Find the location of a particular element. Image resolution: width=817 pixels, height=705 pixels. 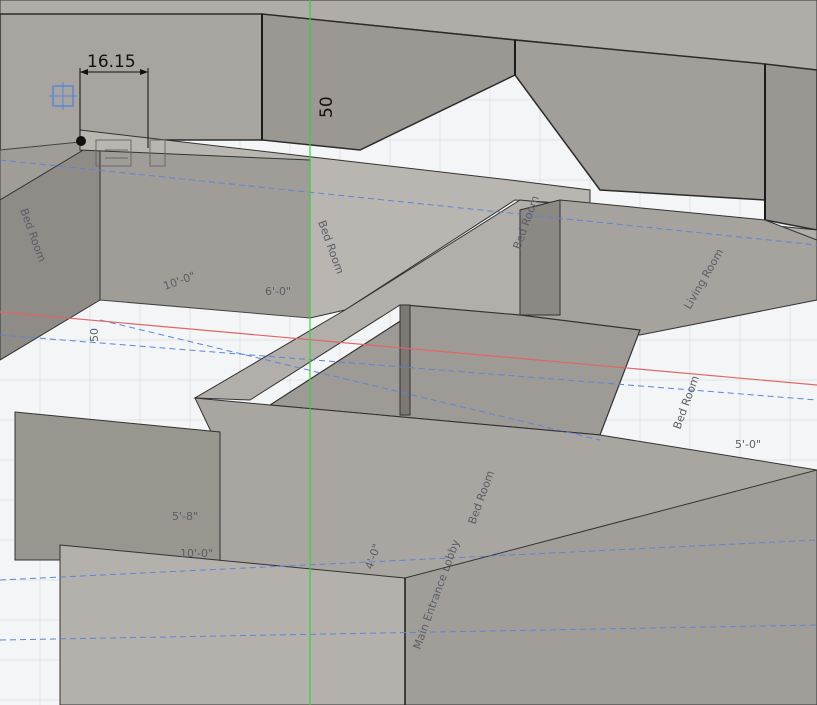

plan-dim-2: 5'-8" is located at coordinates (185, 516).